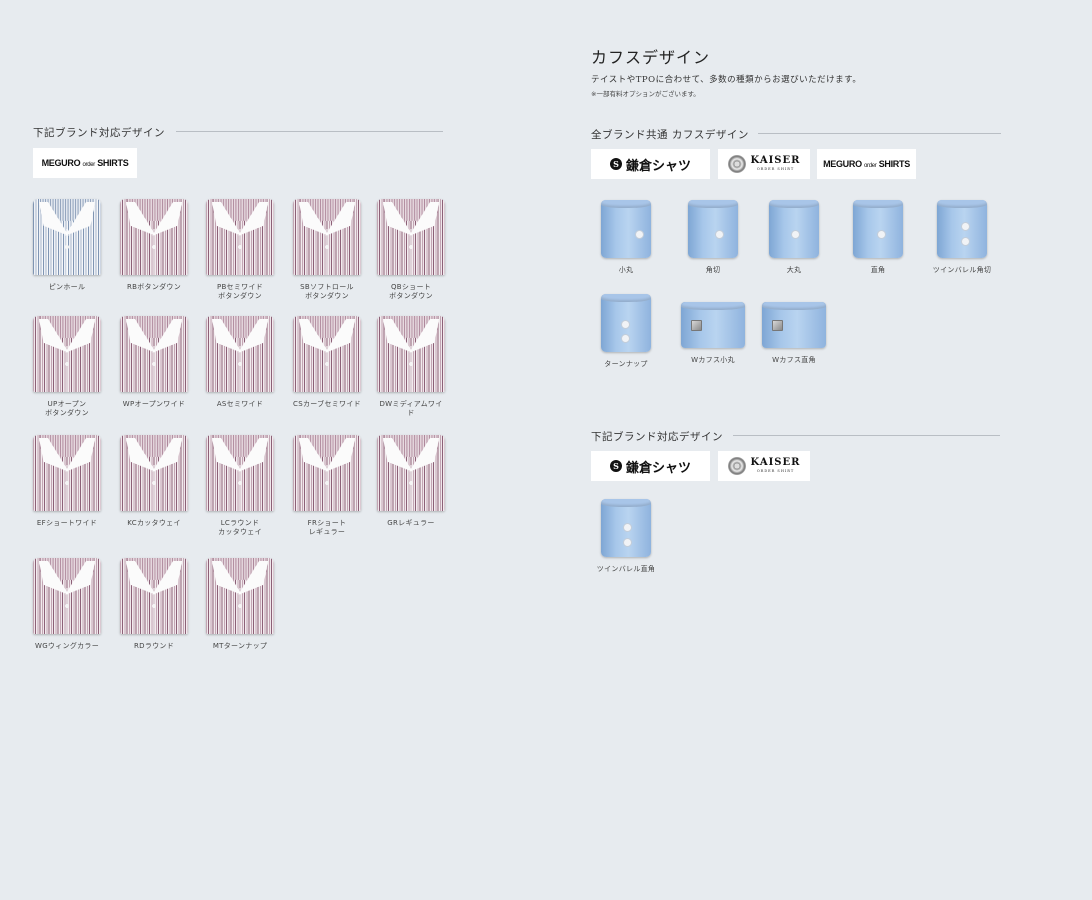 This screenshot has height=900, width=1092. I want to click on collar-item: UPオープン ボタンダウン, so click(67, 367).